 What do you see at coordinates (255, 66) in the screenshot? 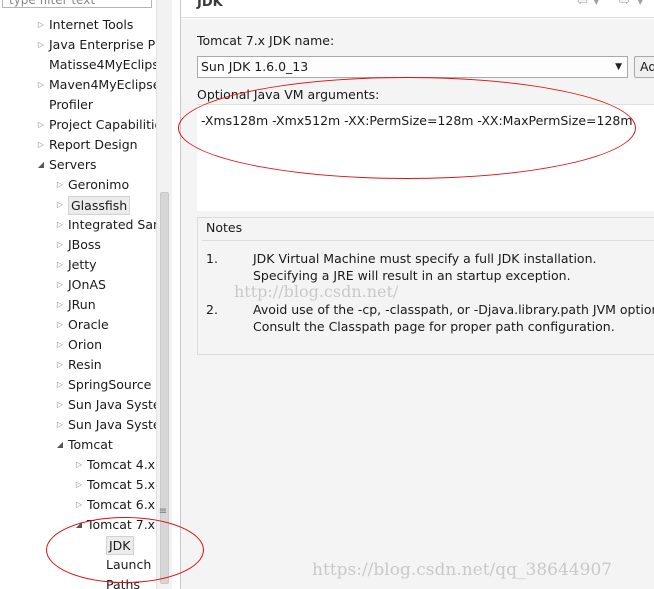
I see `jdk-select-value: Sun JDK 1.6.0_13` at bounding box center [255, 66].